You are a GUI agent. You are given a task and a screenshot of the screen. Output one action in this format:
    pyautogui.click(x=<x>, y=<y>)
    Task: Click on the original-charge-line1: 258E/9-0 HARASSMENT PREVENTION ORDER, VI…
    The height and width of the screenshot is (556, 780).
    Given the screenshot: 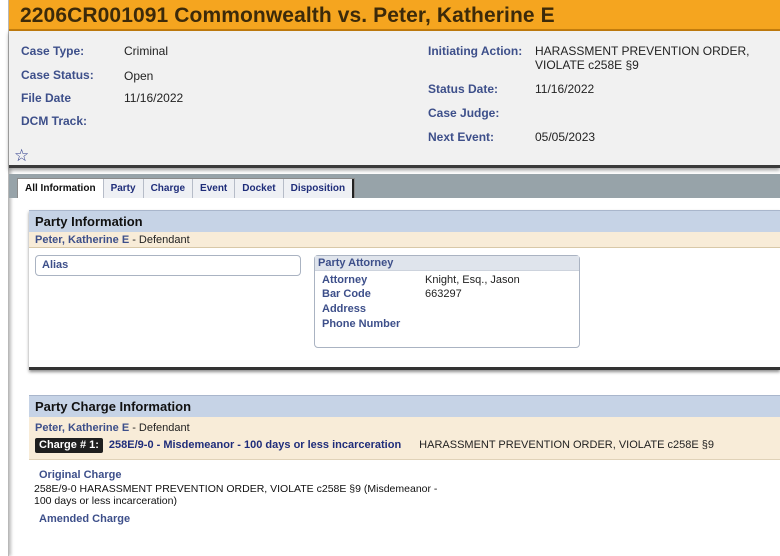 What is the action you would take?
    pyautogui.click(x=236, y=489)
    